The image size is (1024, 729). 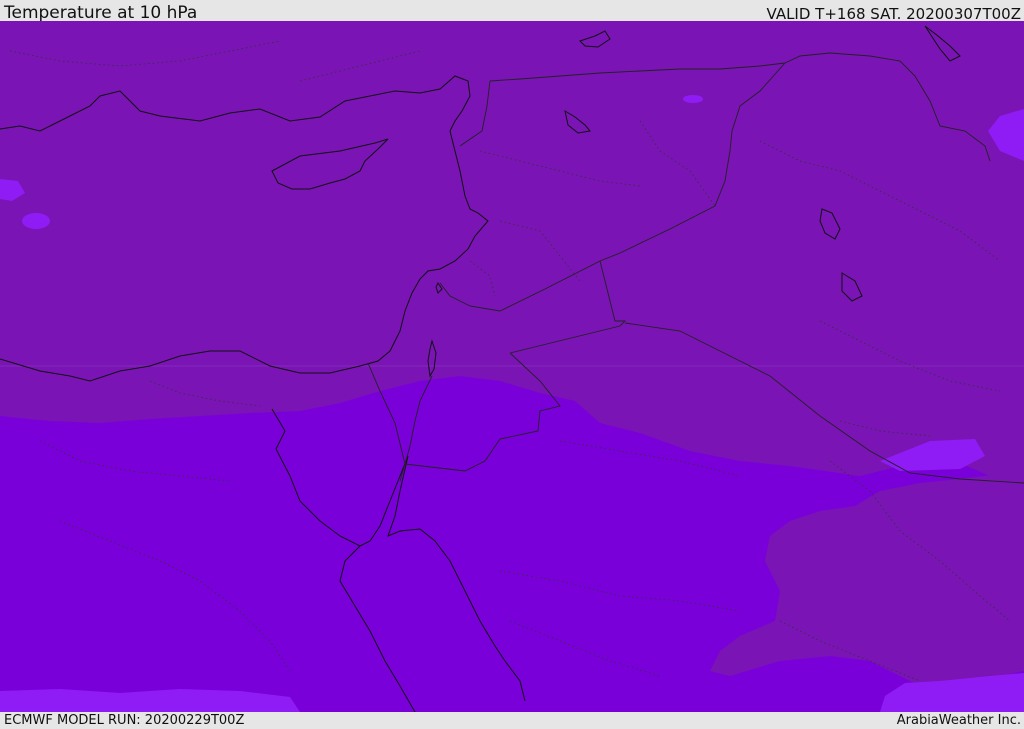 What do you see at coordinates (958, 720) in the screenshot?
I see `credit-text: ArabiaWeather Inc.` at bounding box center [958, 720].